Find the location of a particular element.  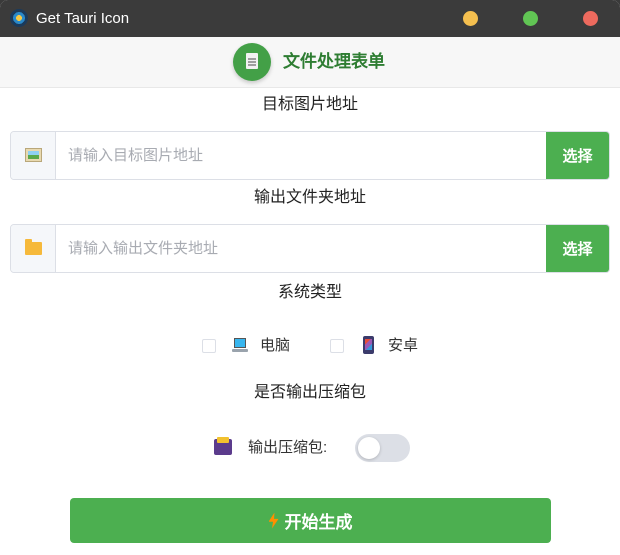

phone-icon is located at coordinates (368, 345).